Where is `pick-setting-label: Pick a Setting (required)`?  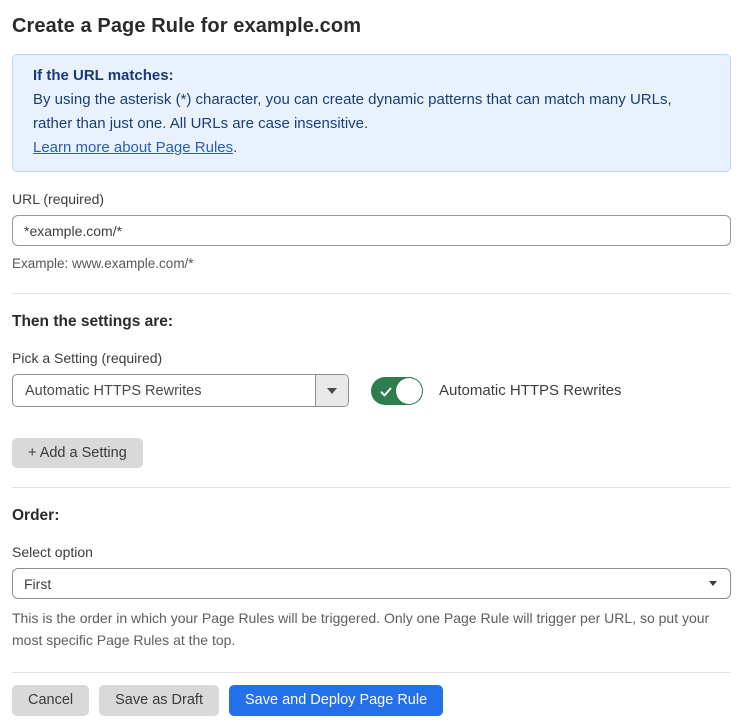
pick-setting-label: Pick a Setting (required) is located at coordinates (87, 358).